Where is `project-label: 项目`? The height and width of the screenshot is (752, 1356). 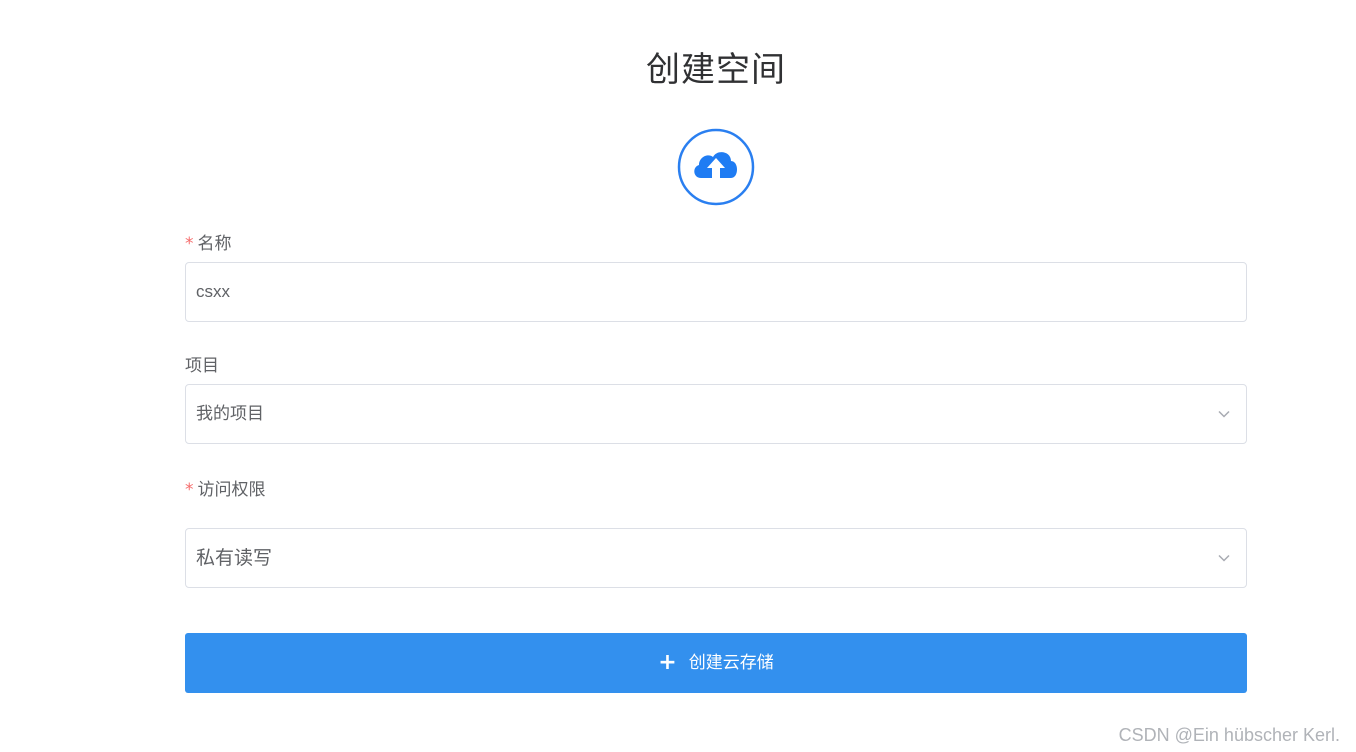
project-label: 项目 is located at coordinates (202, 366).